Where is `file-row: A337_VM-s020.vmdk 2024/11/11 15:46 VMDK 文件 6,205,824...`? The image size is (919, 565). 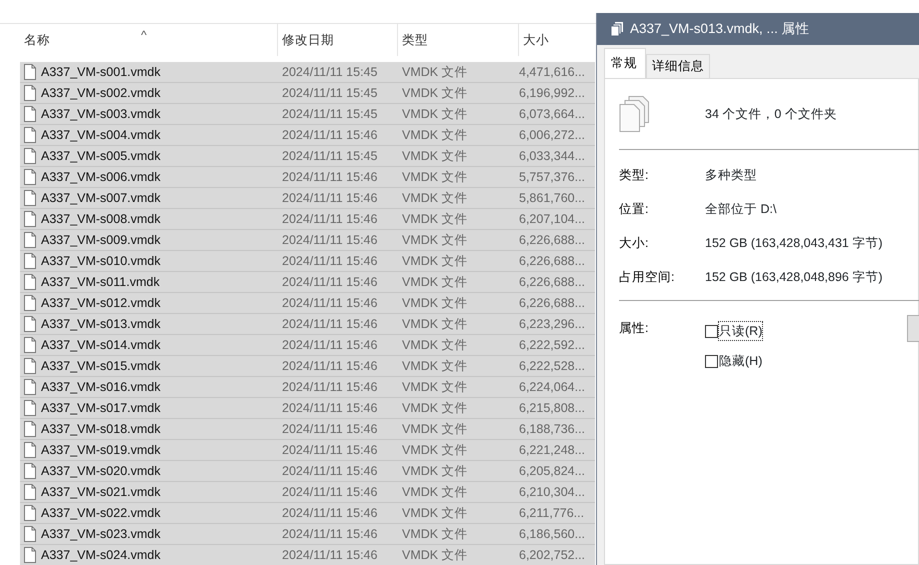 file-row: A337_VM-s020.vmdk 2024/11/11 15:46 VMDK 文件 6,205,824... is located at coordinates (307, 471).